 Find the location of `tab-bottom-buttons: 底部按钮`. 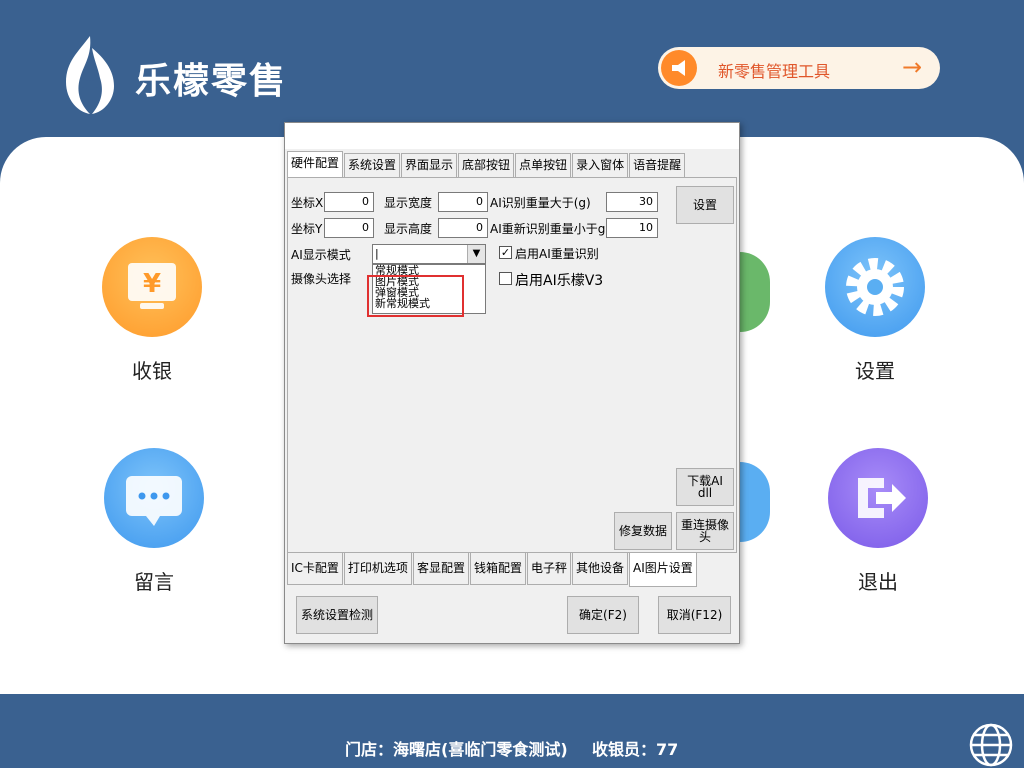

tab-bottom-buttons: 底部按钮 is located at coordinates (486, 165).